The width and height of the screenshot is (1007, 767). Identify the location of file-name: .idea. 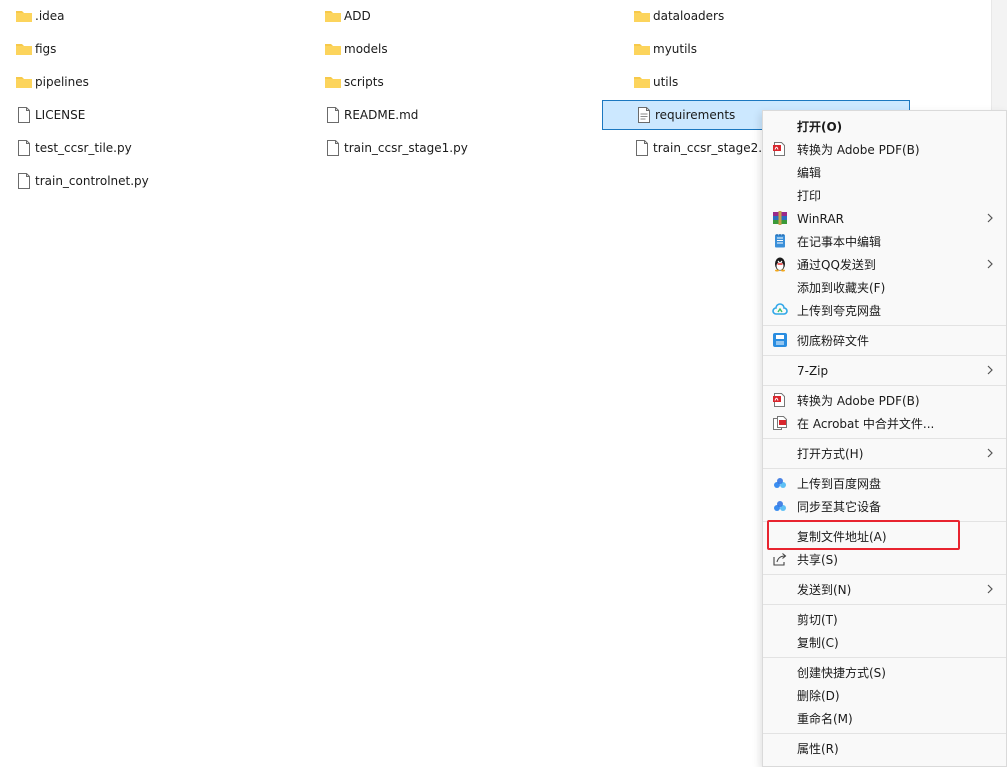
(50, 16).